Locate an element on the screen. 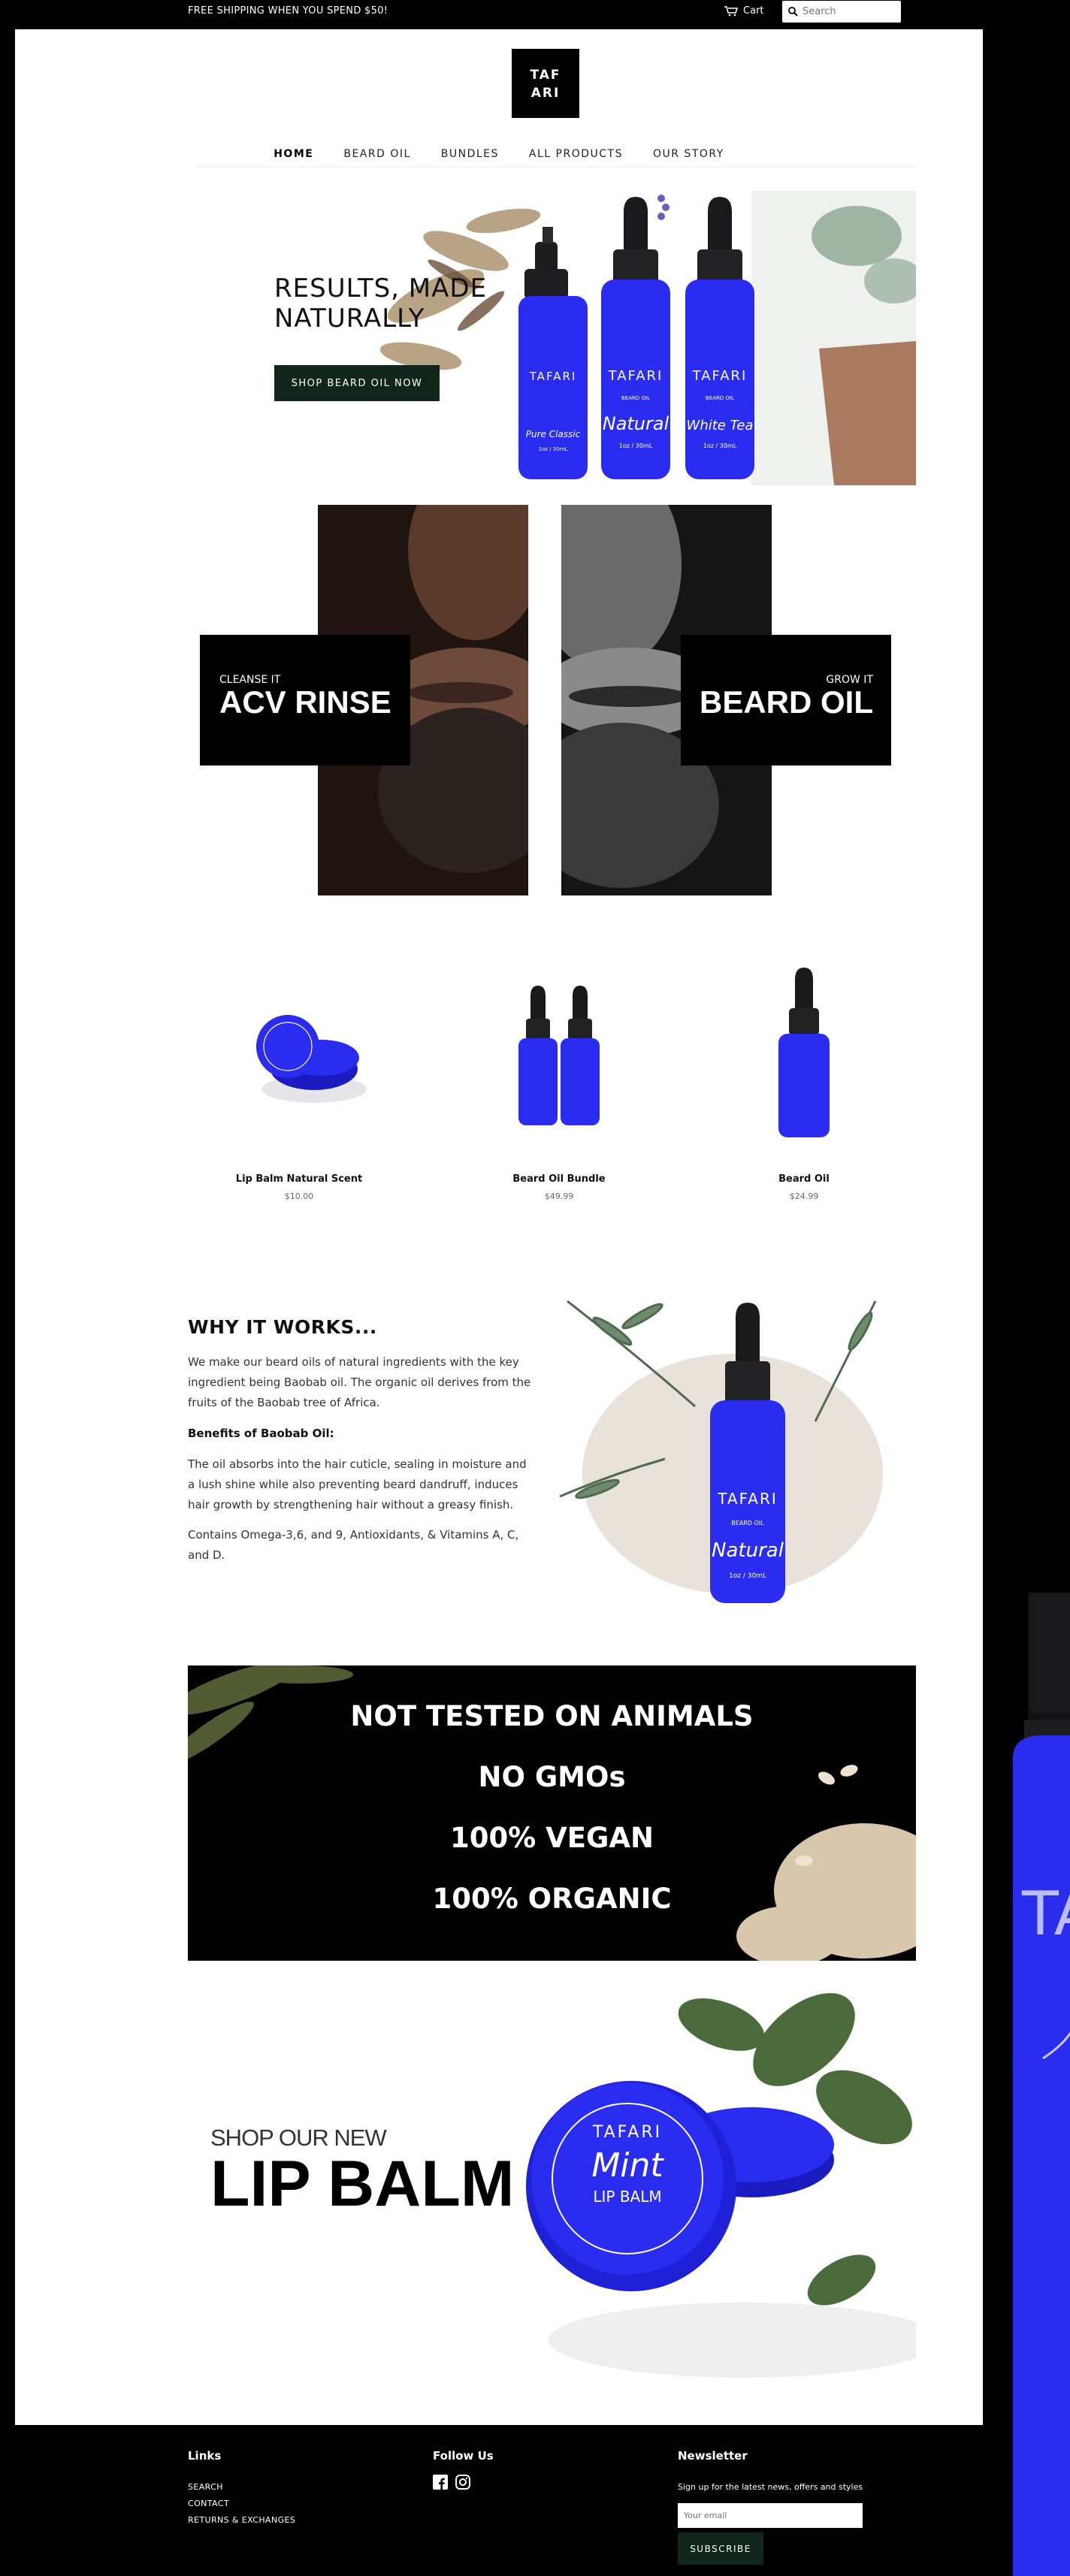  logo-line1: TAF is located at coordinates (545, 75).